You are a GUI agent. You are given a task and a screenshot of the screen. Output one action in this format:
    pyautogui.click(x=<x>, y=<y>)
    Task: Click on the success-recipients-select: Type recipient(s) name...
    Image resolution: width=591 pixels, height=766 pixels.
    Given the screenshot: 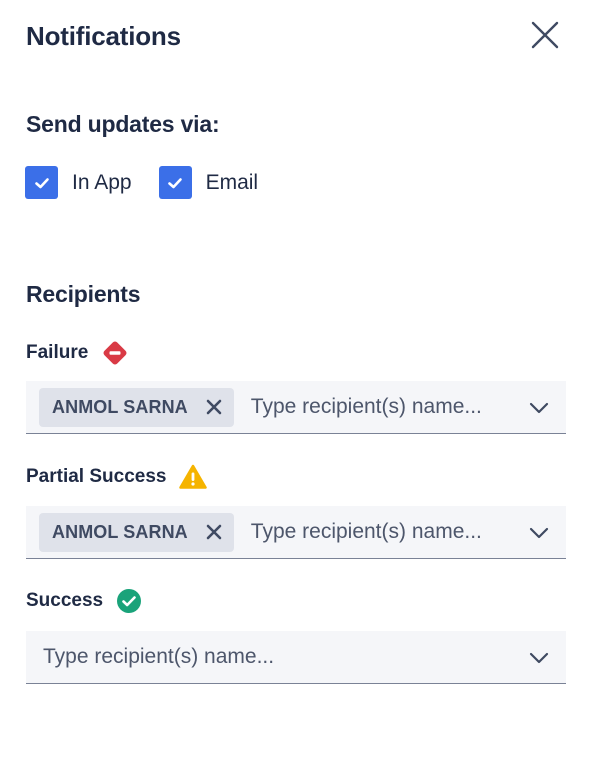 What is the action you would take?
    pyautogui.click(x=296, y=657)
    